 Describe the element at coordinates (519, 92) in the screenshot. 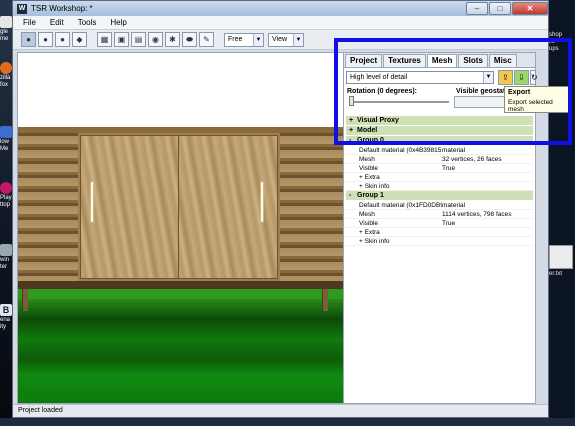

I see `tooltip-title: Export` at that location.